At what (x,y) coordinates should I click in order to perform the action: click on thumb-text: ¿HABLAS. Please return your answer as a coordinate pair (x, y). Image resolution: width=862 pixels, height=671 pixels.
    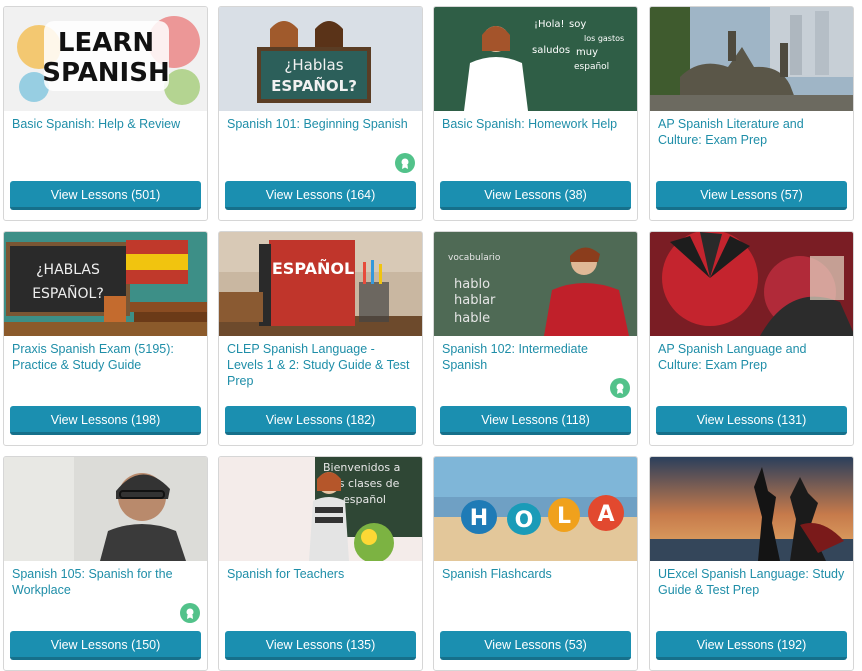
    Looking at the image, I should click on (68, 270).